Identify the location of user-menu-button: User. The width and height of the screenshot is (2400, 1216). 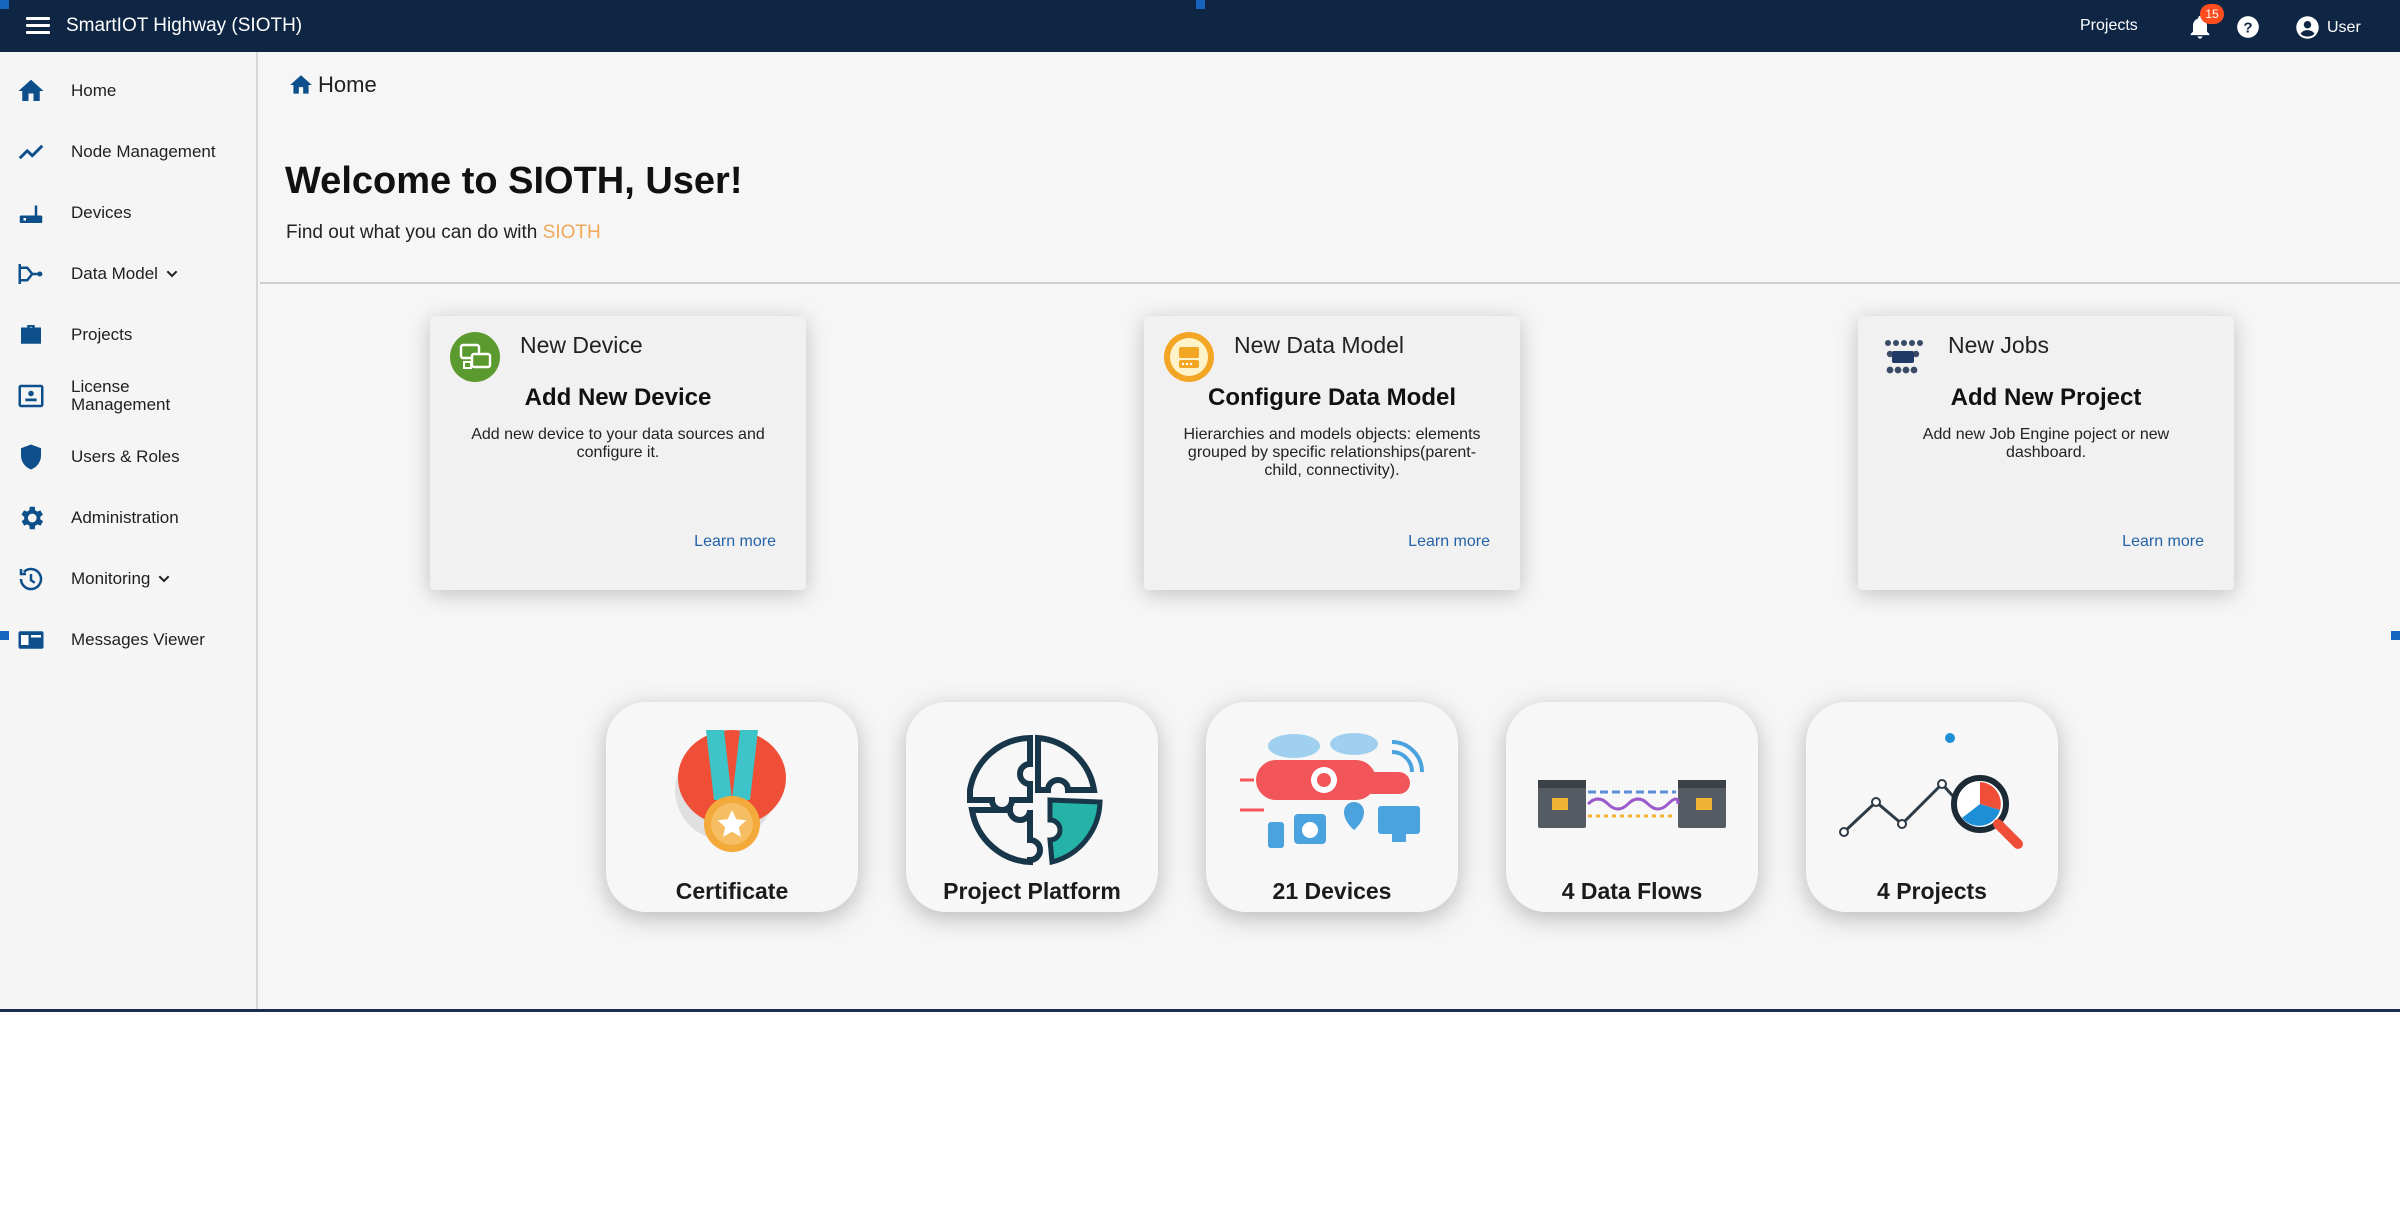
(2327, 27).